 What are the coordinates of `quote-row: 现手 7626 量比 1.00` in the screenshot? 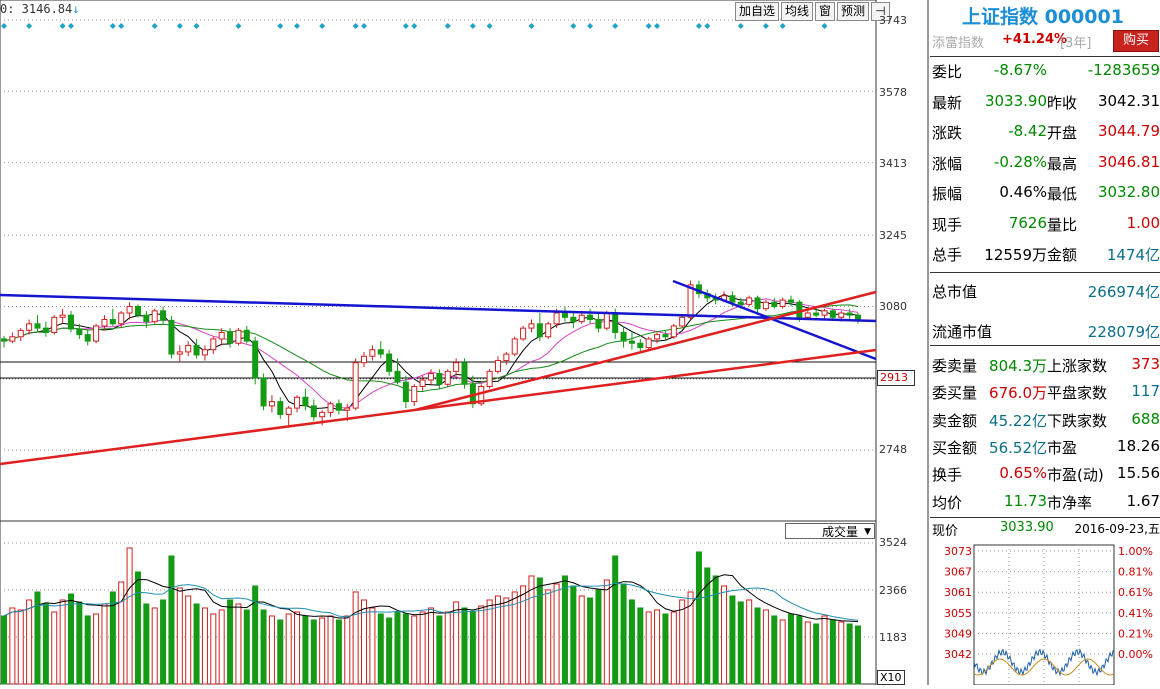 It's located at (1045, 225).